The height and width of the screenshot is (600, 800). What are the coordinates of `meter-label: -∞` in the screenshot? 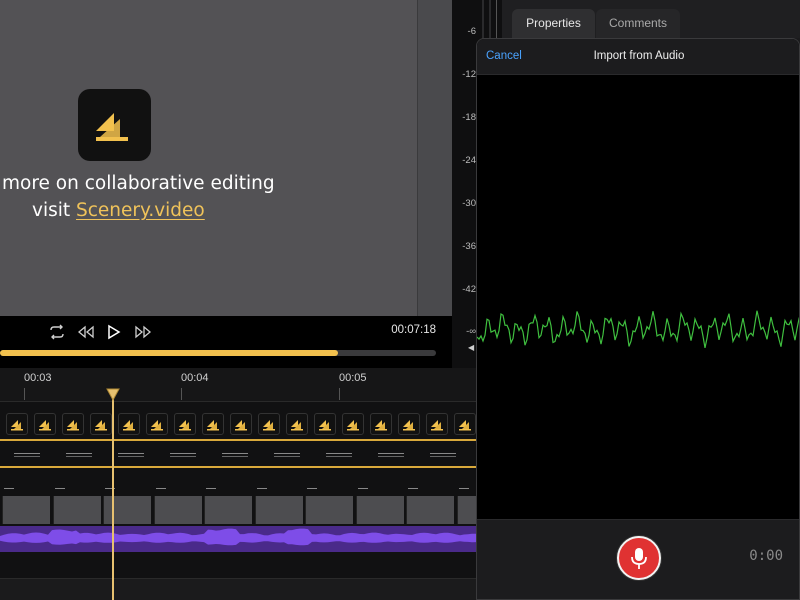 It's located at (471, 331).